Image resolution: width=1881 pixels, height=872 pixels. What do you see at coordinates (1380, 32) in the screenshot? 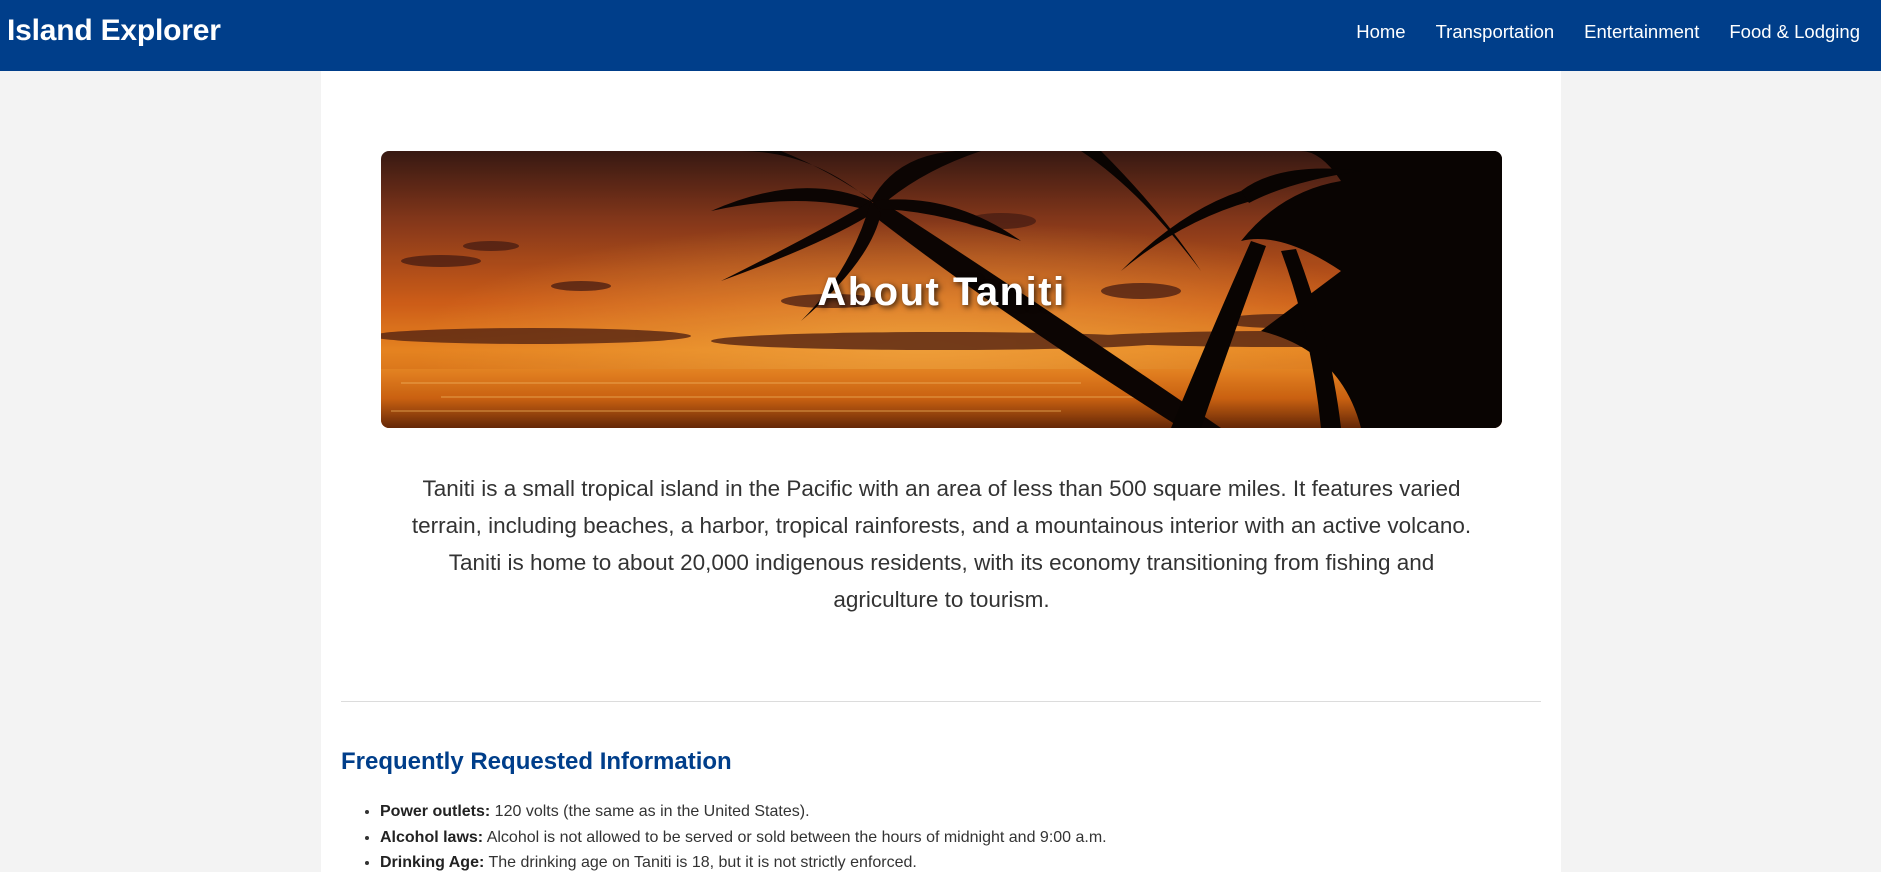
I see `nav-home-link: Home` at bounding box center [1380, 32].